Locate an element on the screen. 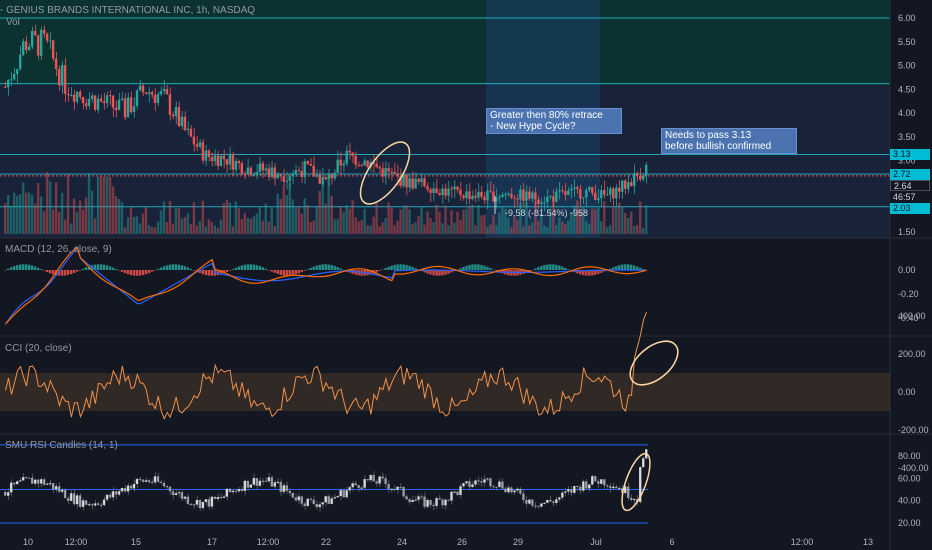  cci-label: CCI (20, close) is located at coordinates (38, 348).